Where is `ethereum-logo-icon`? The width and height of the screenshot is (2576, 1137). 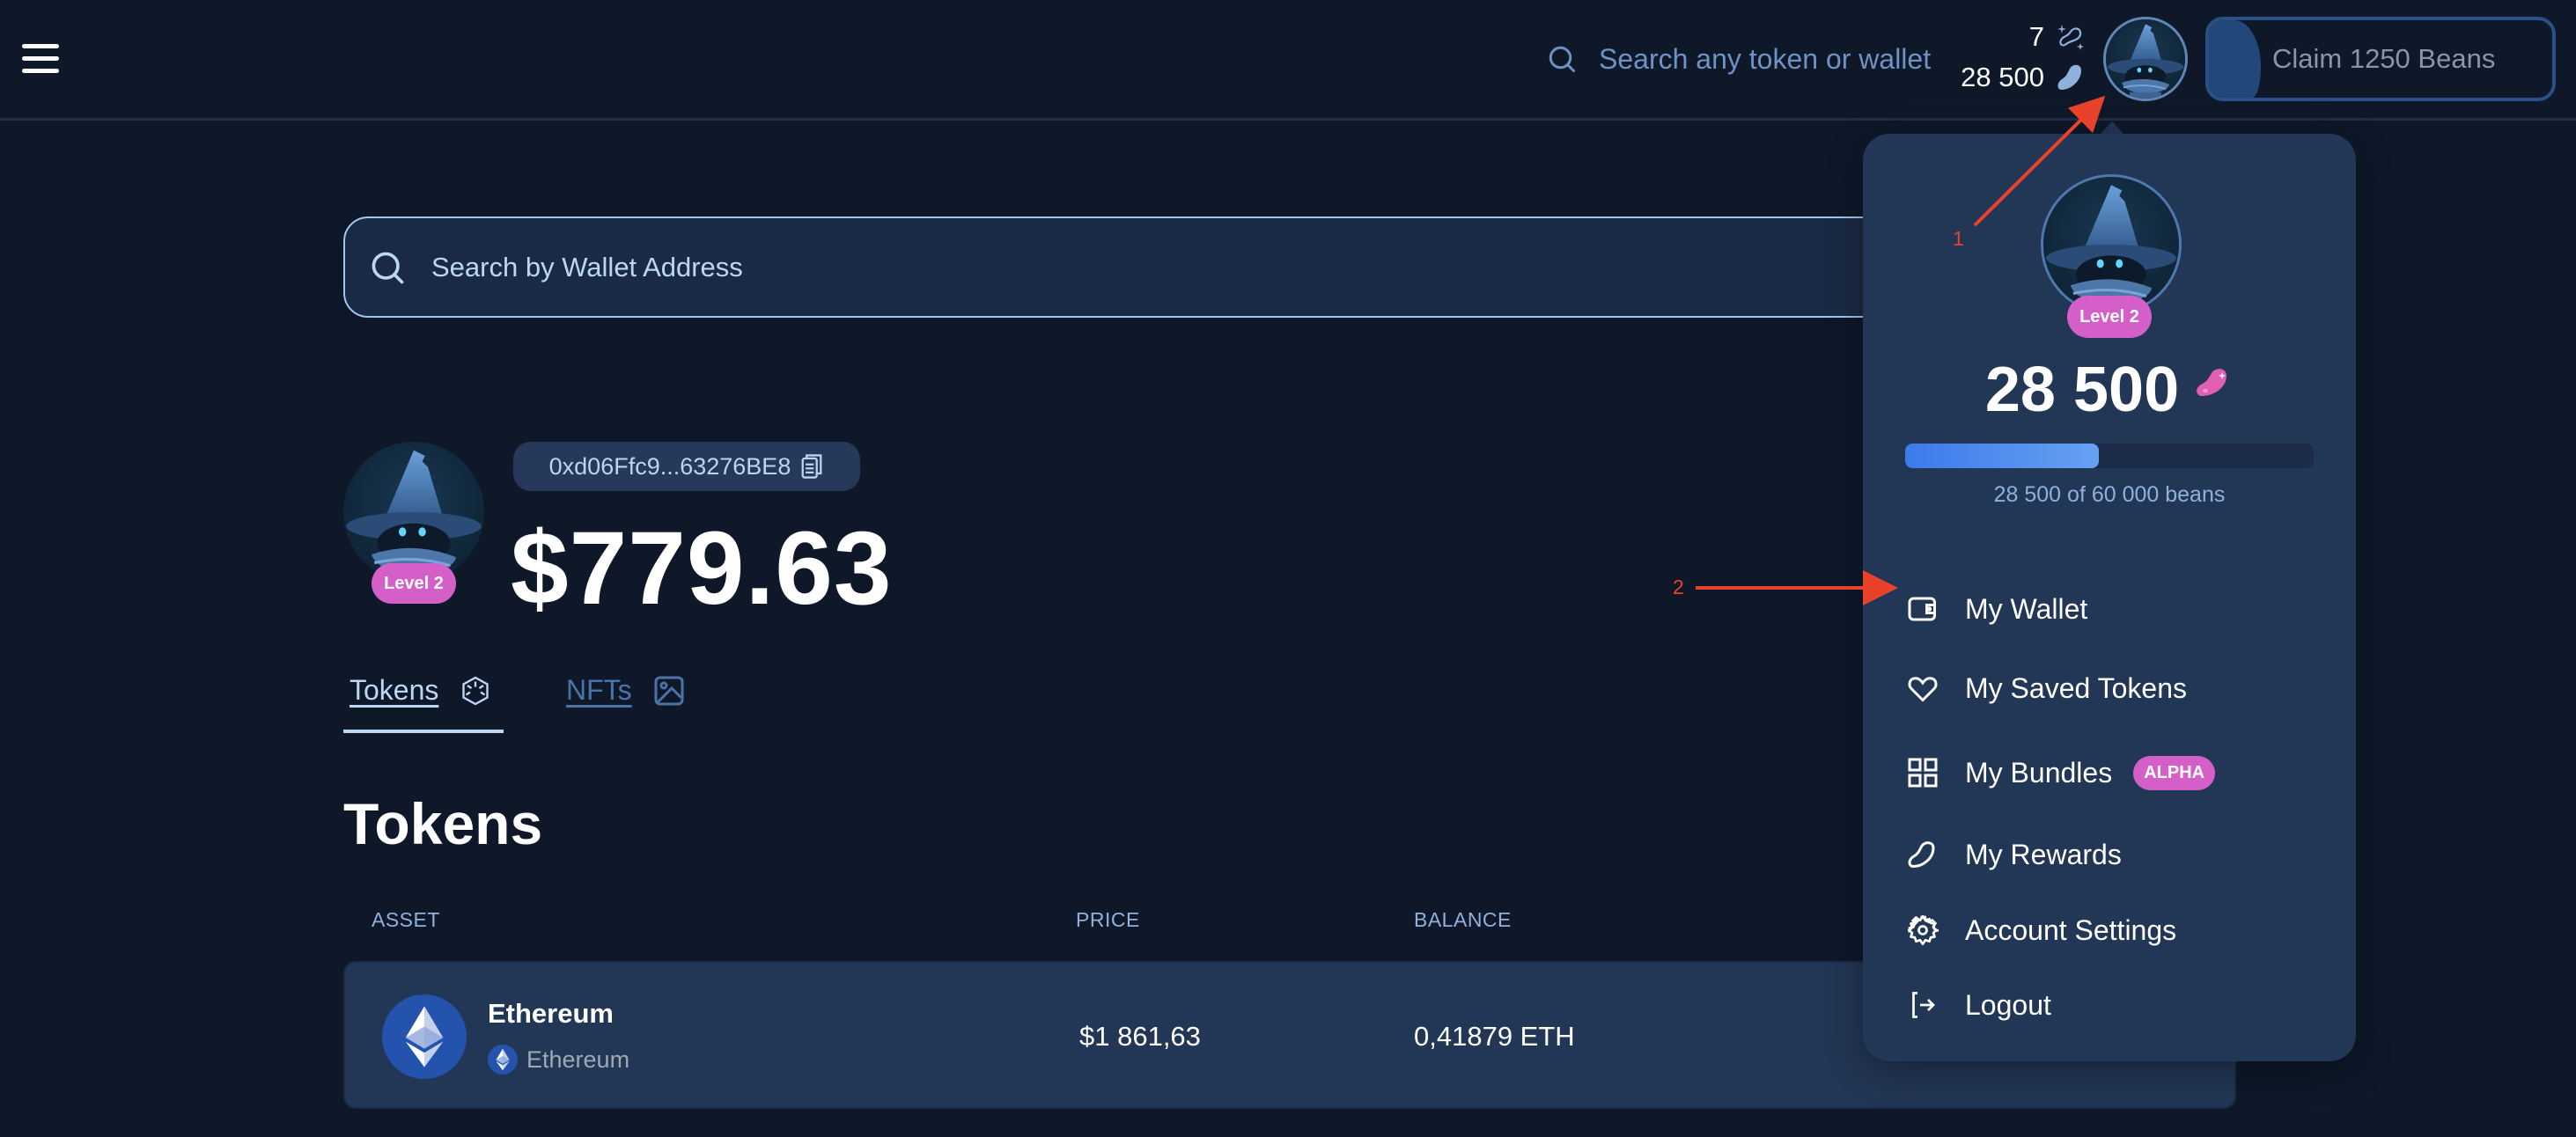 ethereum-logo-icon is located at coordinates (425, 1036).